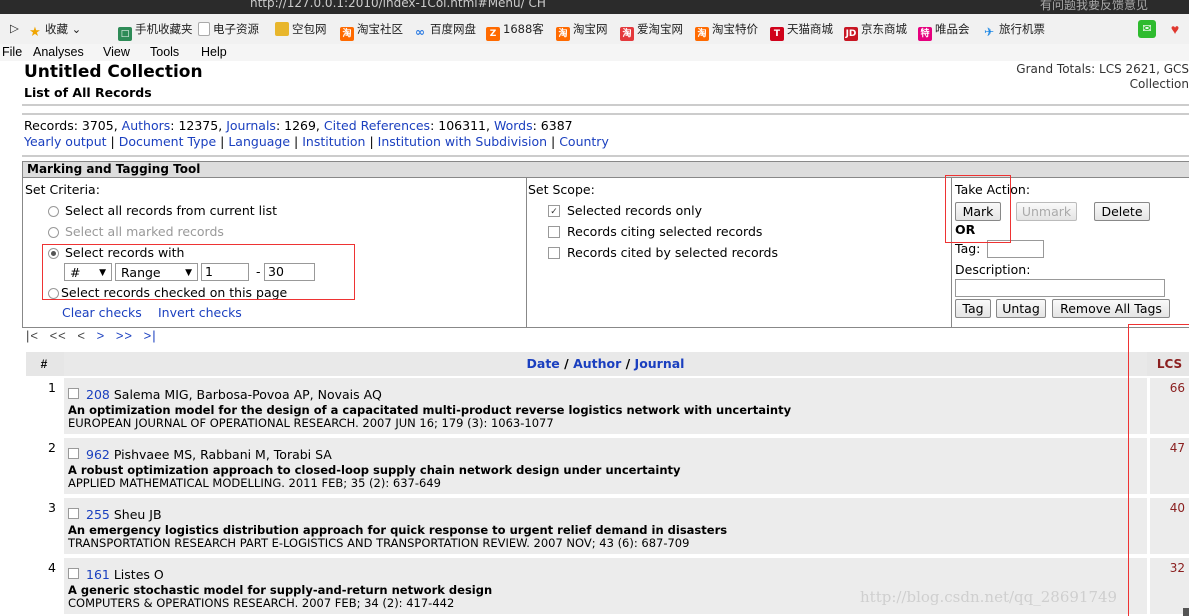 The image size is (1189, 616). What do you see at coordinates (875, 31) in the screenshot?
I see `bookmark-item: JD 京东商城` at bounding box center [875, 31].